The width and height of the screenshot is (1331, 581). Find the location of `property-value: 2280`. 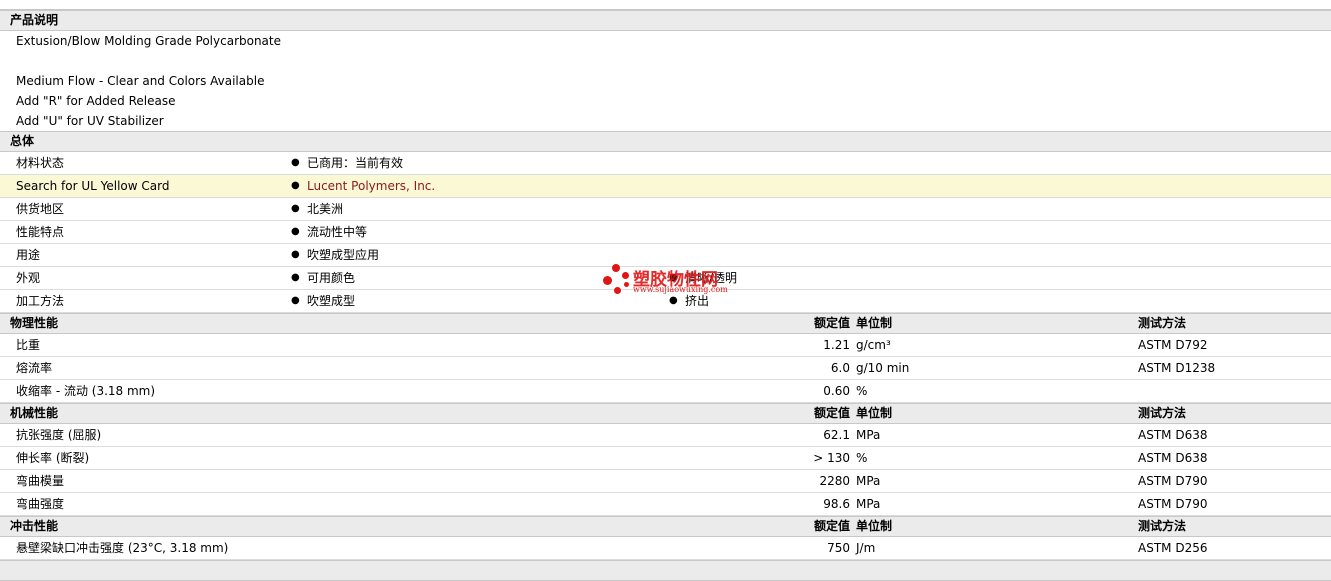

property-value: 2280 is located at coordinates (834, 481).